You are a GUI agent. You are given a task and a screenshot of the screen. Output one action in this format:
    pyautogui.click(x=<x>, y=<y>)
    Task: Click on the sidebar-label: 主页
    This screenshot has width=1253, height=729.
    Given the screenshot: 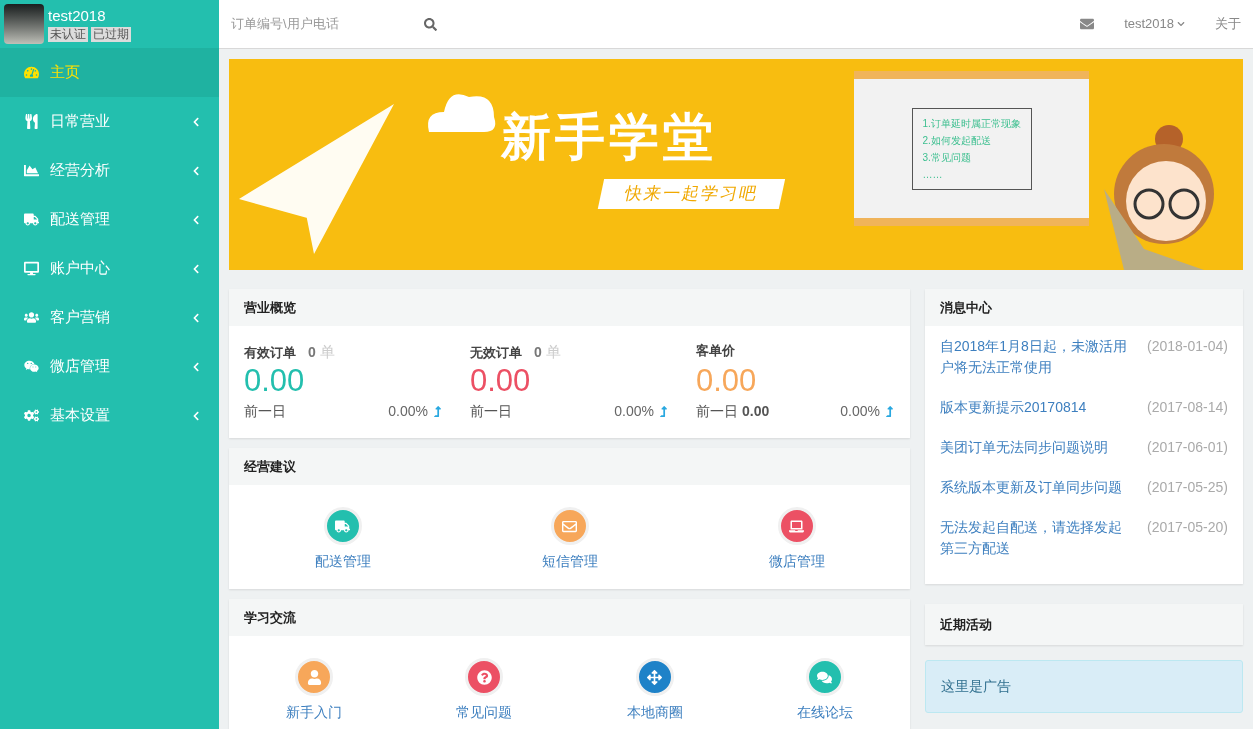 What is the action you would take?
    pyautogui.click(x=65, y=72)
    